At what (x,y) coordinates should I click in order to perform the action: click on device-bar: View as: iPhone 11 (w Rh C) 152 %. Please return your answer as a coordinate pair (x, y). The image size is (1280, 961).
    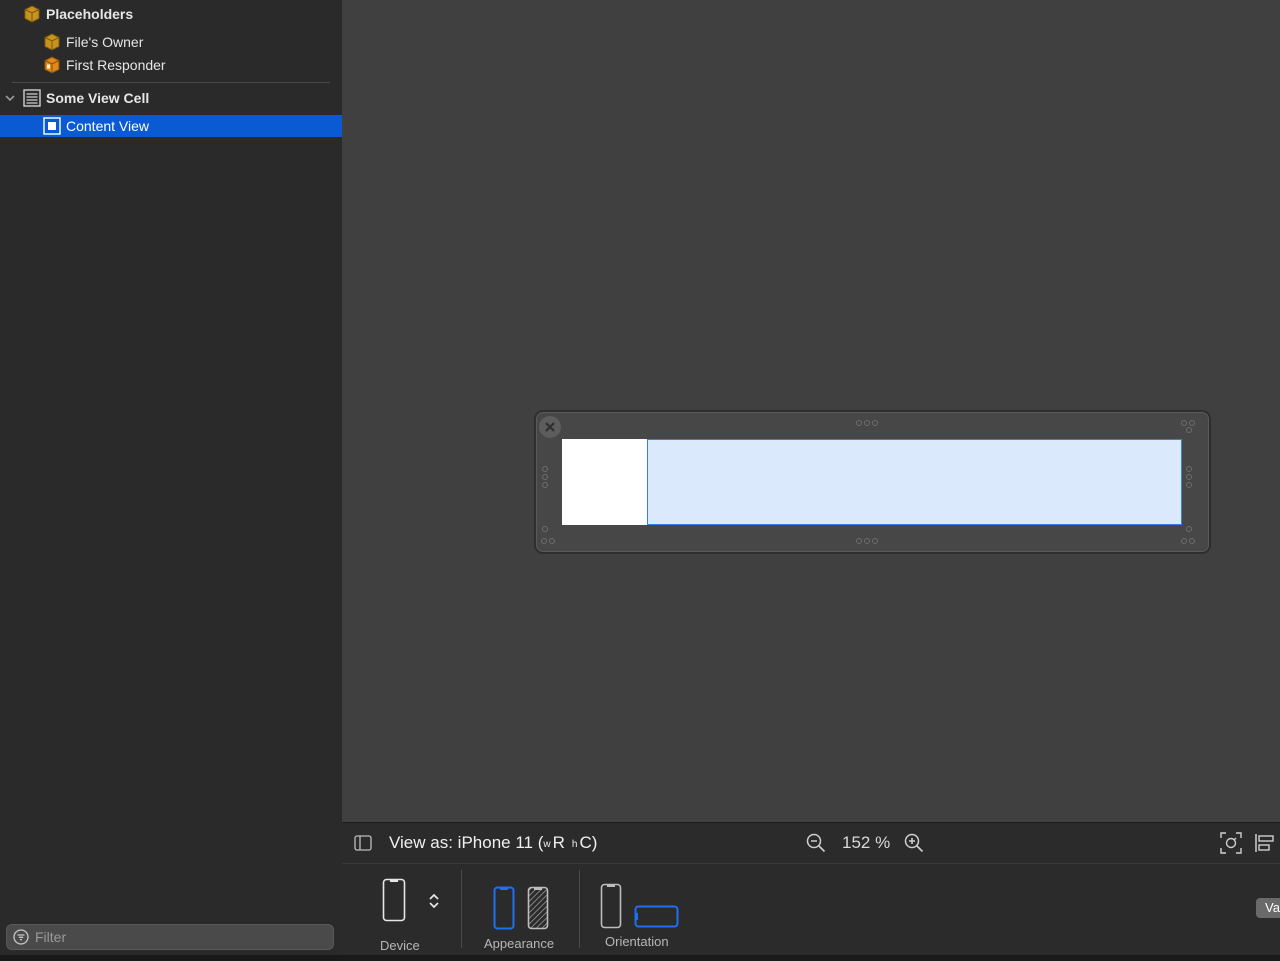
    Looking at the image, I should click on (811, 843).